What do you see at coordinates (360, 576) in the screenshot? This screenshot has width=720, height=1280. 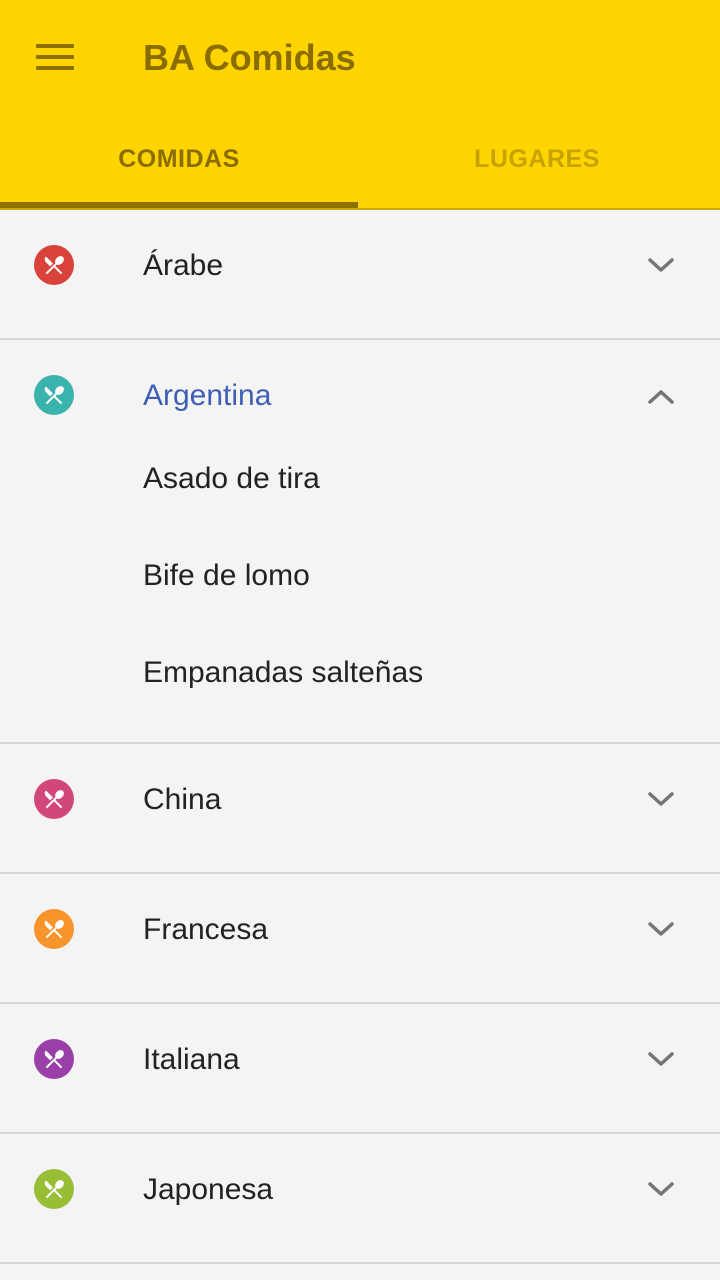 I see `food-item: Bife de lomo` at bounding box center [360, 576].